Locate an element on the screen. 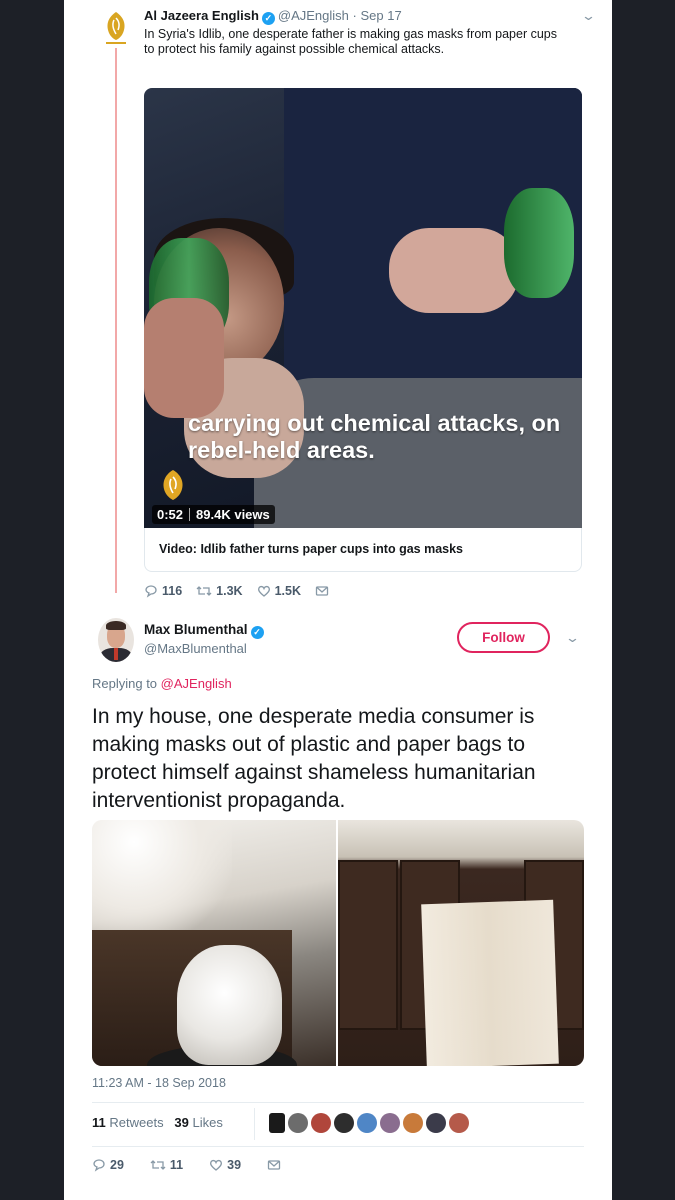 This screenshot has width=675, height=1200. thread-line is located at coordinates (116, 320).